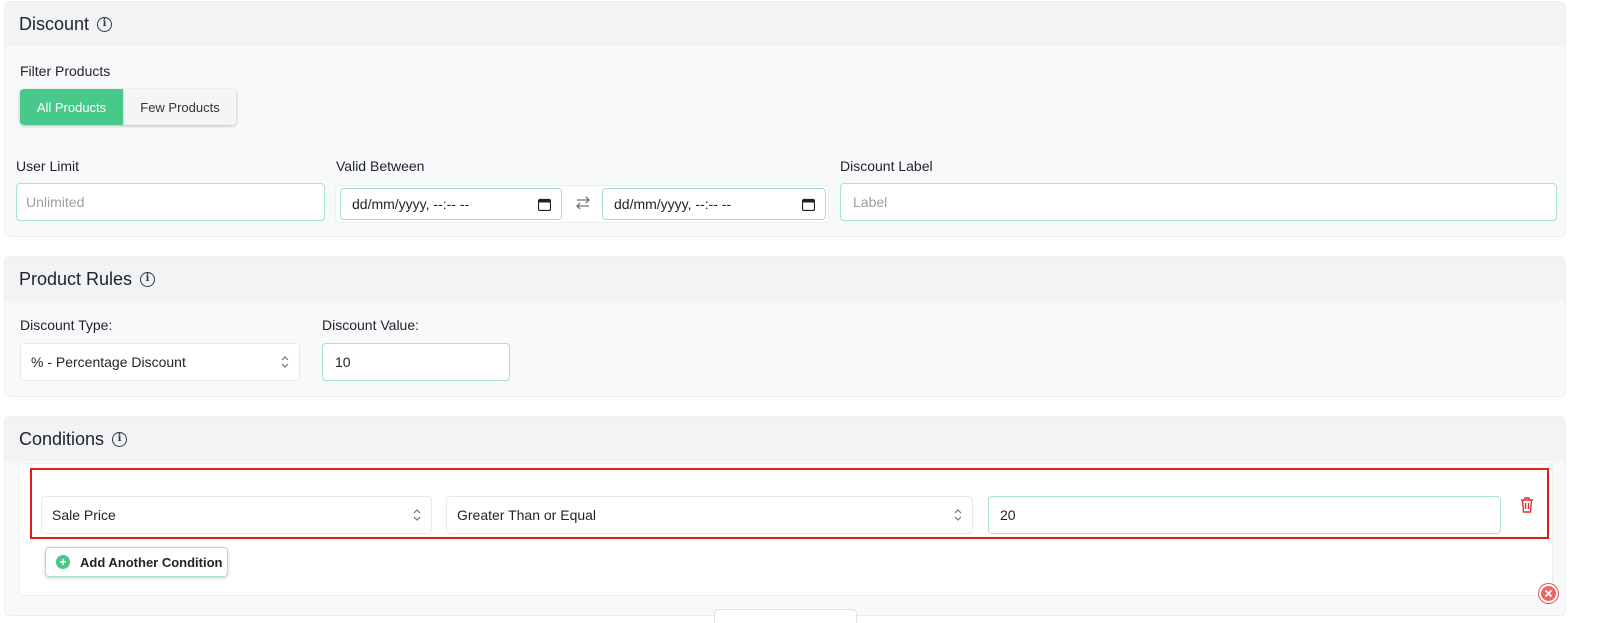 The image size is (1600, 623). Describe the element at coordinates (785, 616) in the screenshot. I see `bottom-button-stub` at that location.